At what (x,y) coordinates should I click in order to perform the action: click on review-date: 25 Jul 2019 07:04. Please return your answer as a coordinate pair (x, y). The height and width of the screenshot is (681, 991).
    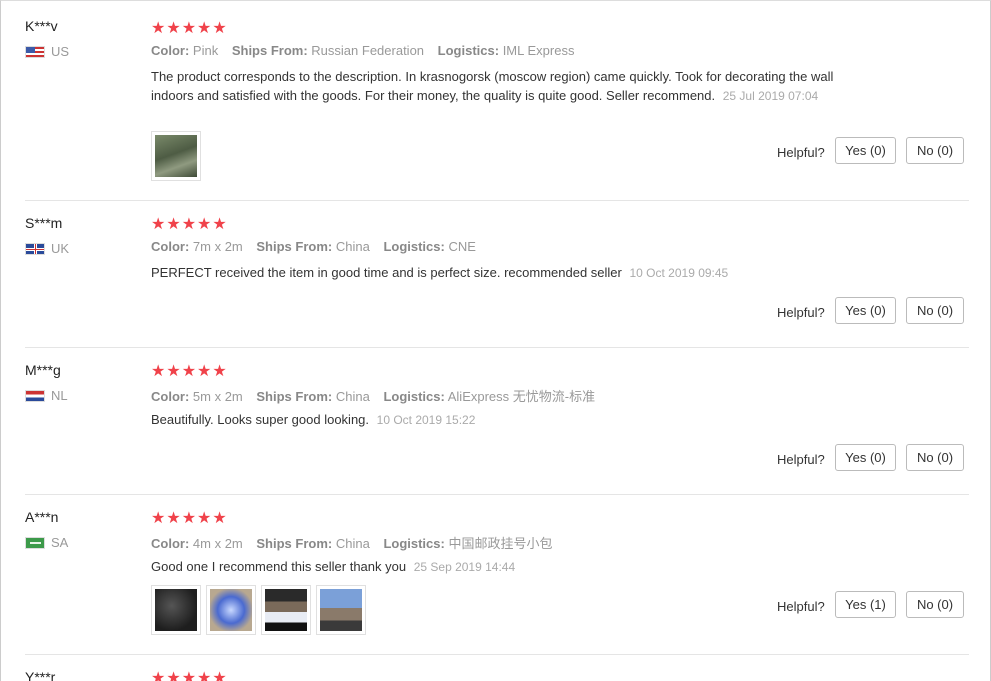
    Looking at the image, I should click on (770, 96).